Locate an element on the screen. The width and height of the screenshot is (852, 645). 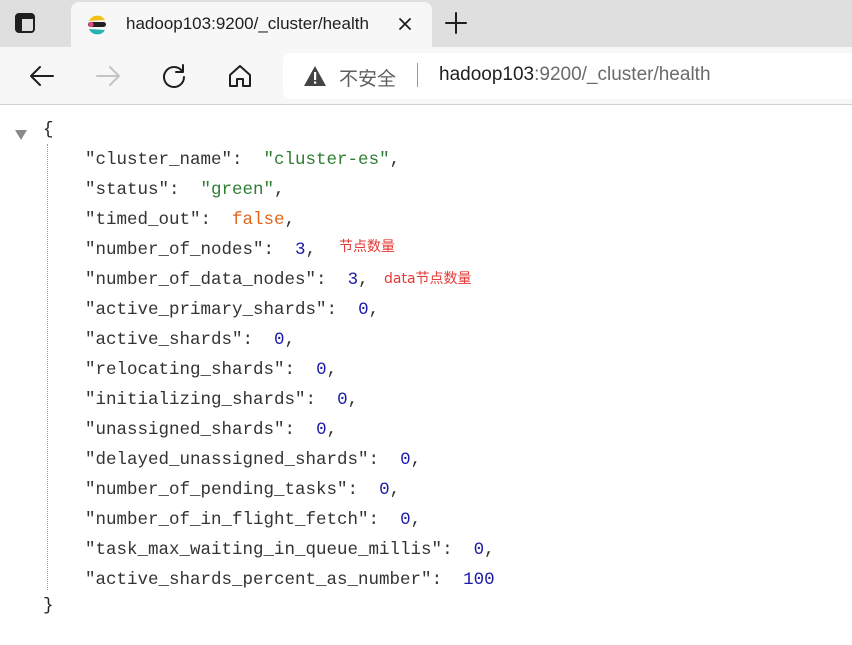
json-entry: "number_of_pending_tasks": 0, is located at coordinates (242, 490).